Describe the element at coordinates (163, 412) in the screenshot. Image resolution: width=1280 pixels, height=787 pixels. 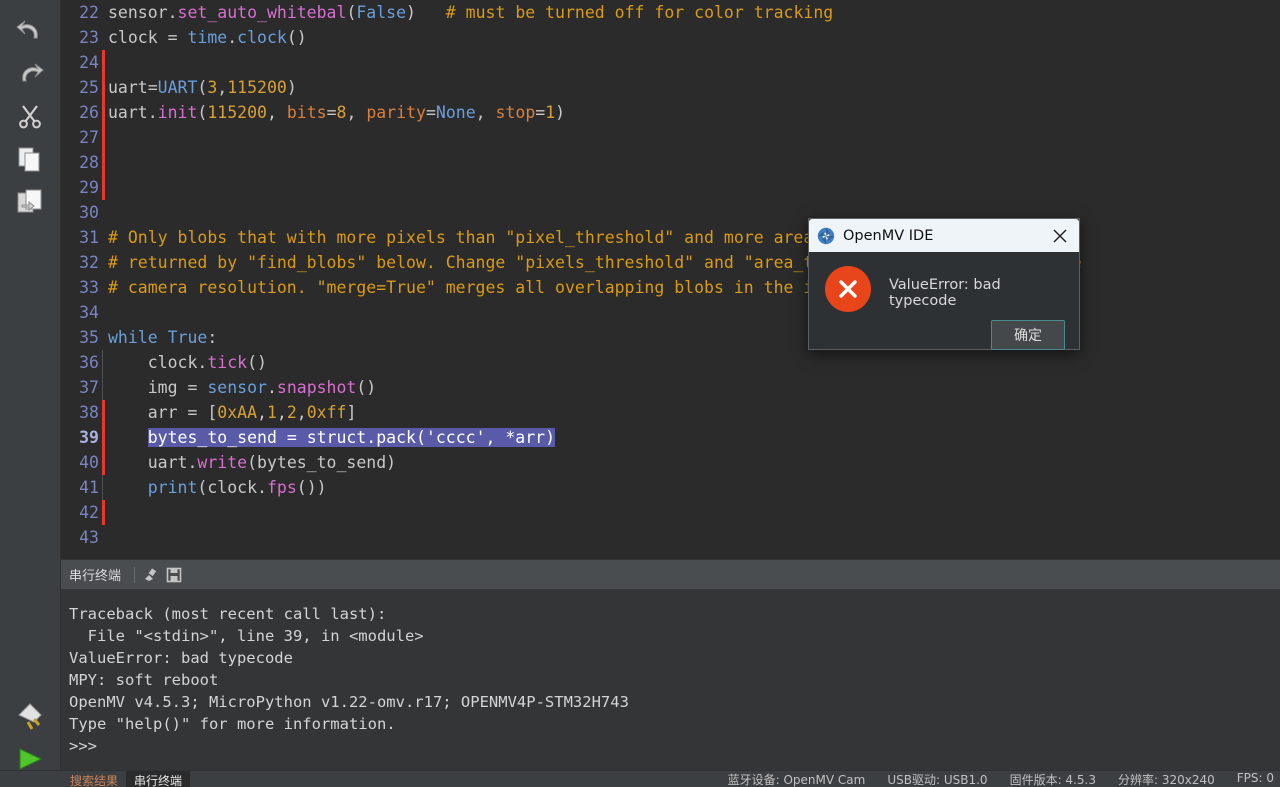
I see `code-token: arr = [` at that location.